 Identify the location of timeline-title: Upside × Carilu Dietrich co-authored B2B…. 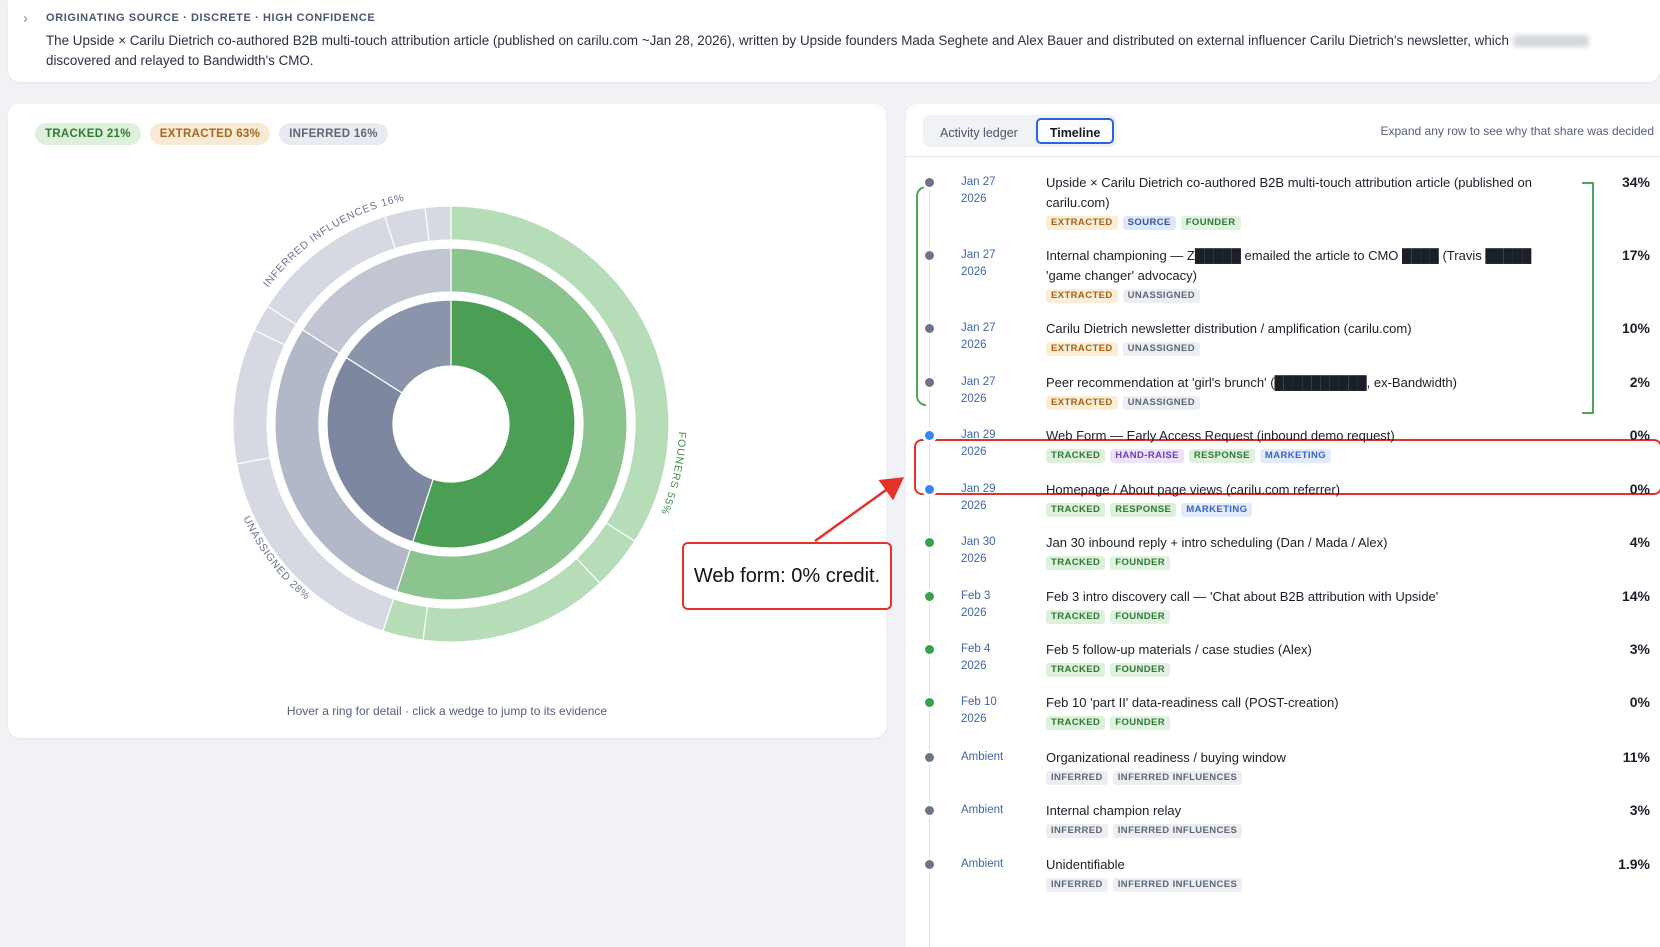
(1289, 192).